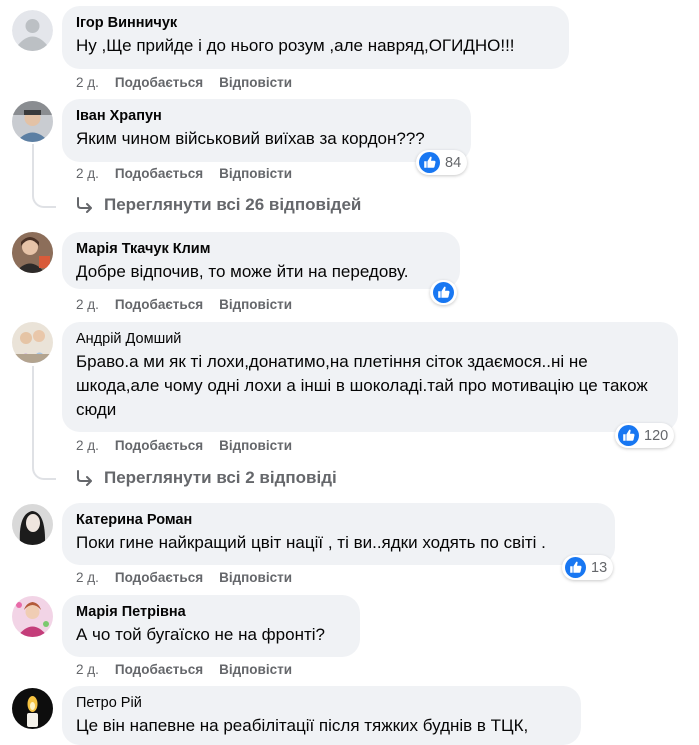  I want to click on reaction-count: 120, so click(645, 435).